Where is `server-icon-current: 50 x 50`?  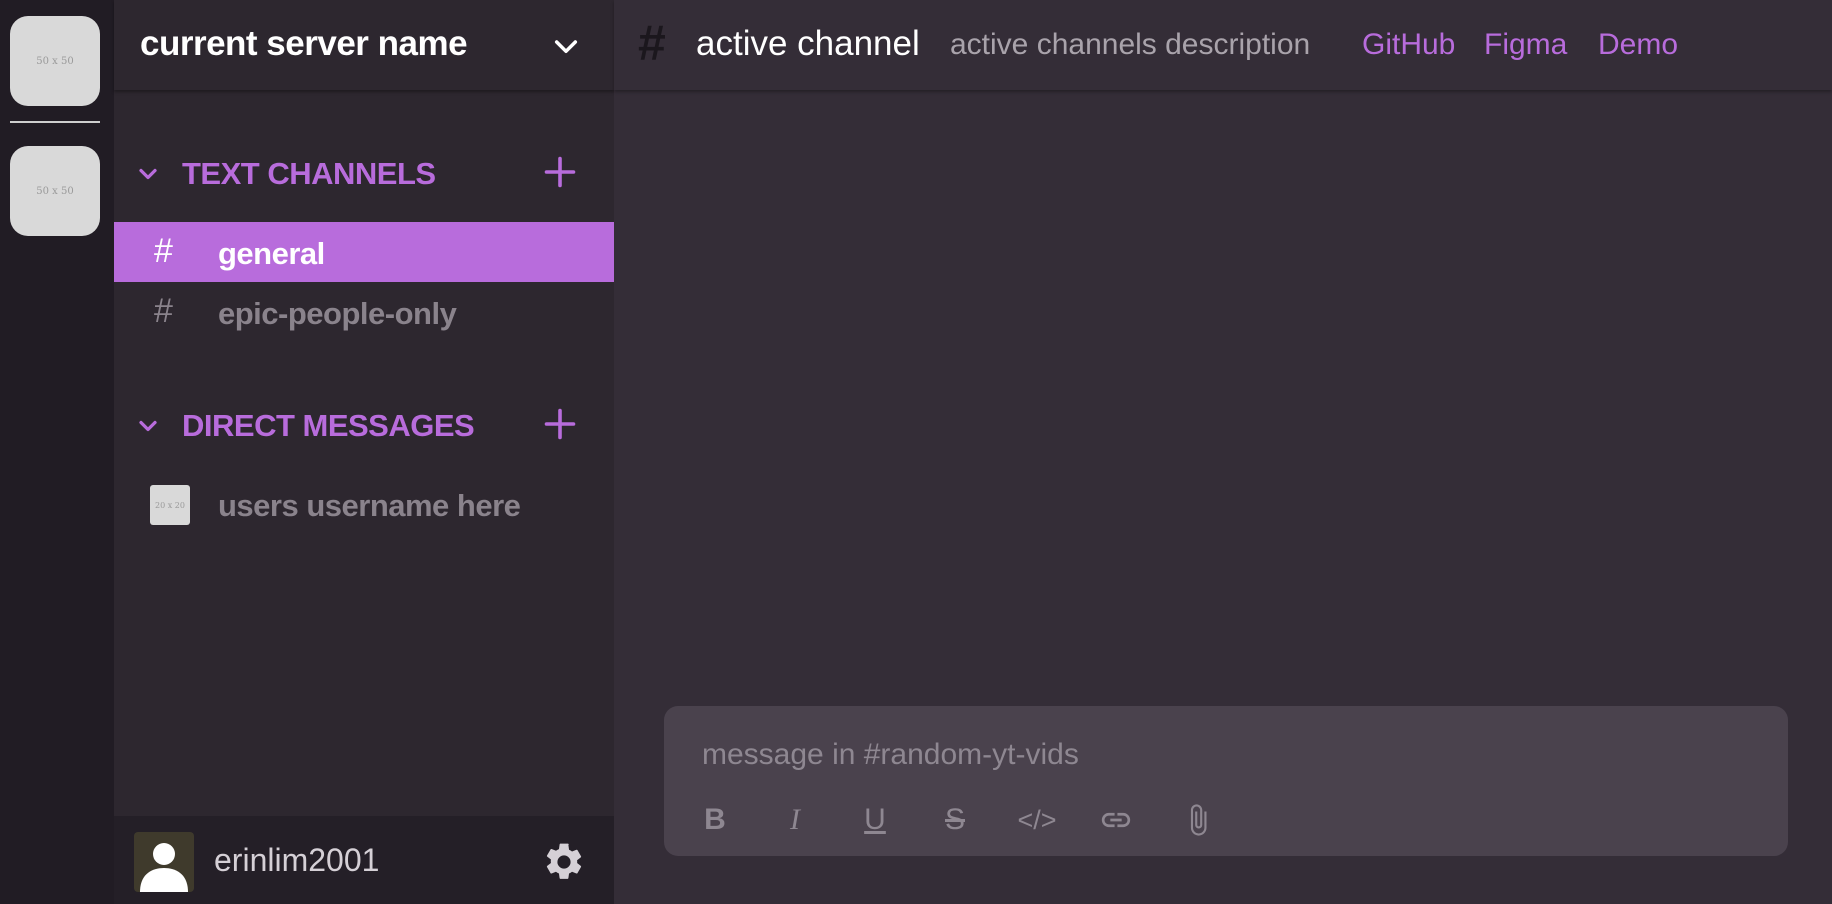 server-icon-current: 50 x 50 is located at coordinates (55, 61).